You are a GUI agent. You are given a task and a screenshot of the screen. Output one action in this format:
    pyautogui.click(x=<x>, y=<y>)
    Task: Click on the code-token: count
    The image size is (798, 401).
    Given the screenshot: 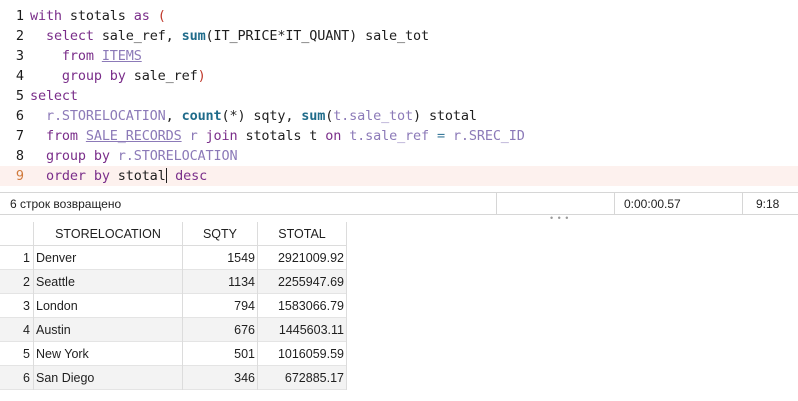 What is the action you would take?
    pyautogui.click(x=201, y=116)
    